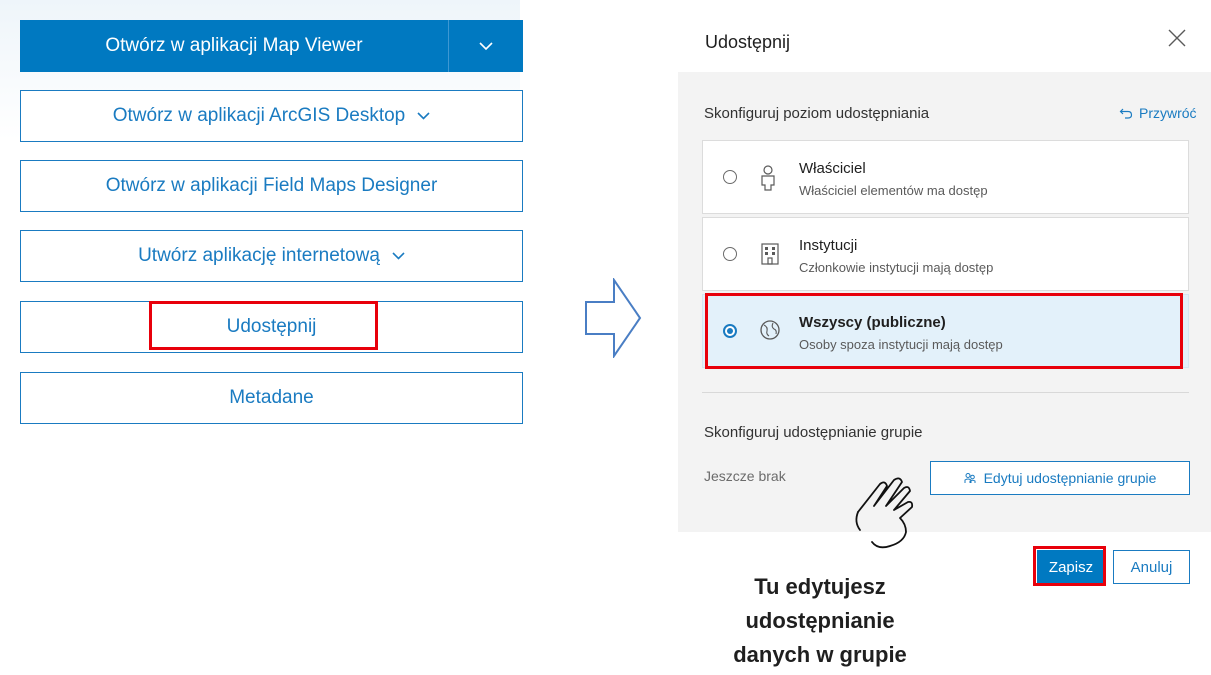 This screenshot has height=675, width=1211. What do you see at coordinates (893, 190) in the screenshot?
I see `option-owner-description: Właściciel elementów ma dostęp` at bounding box center [893, 190].